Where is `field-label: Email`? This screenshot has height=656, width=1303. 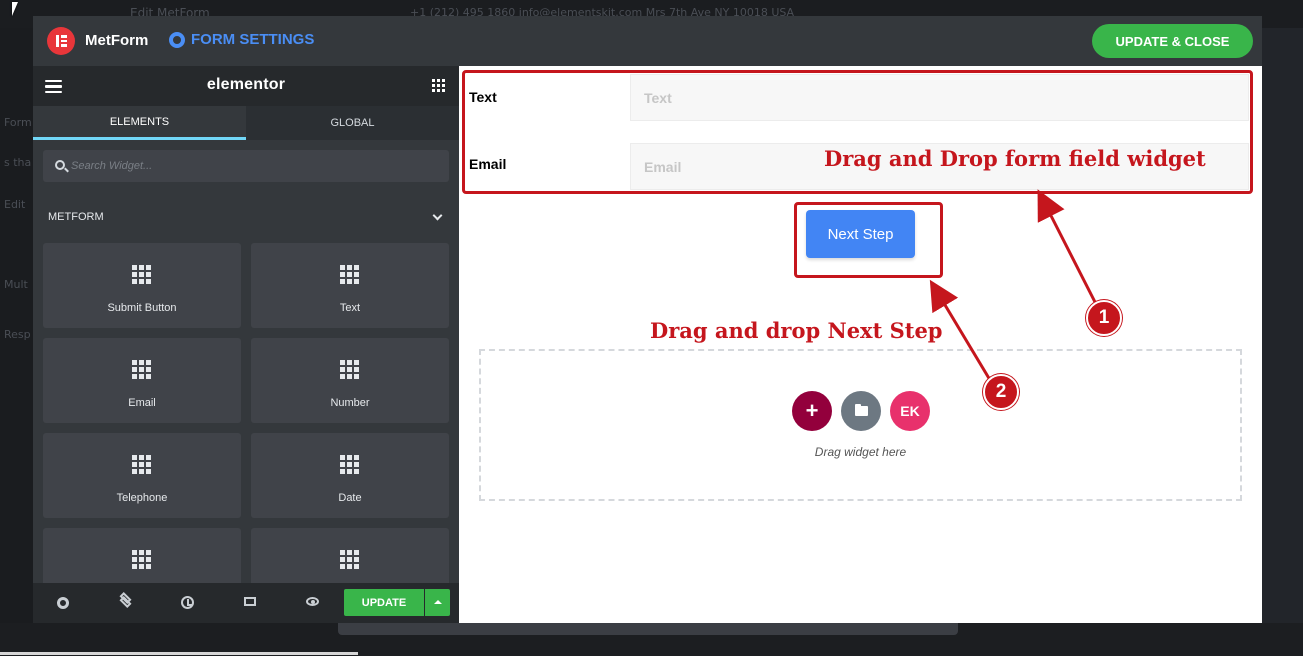 field-label: Email is located at coordinates (488, 164).